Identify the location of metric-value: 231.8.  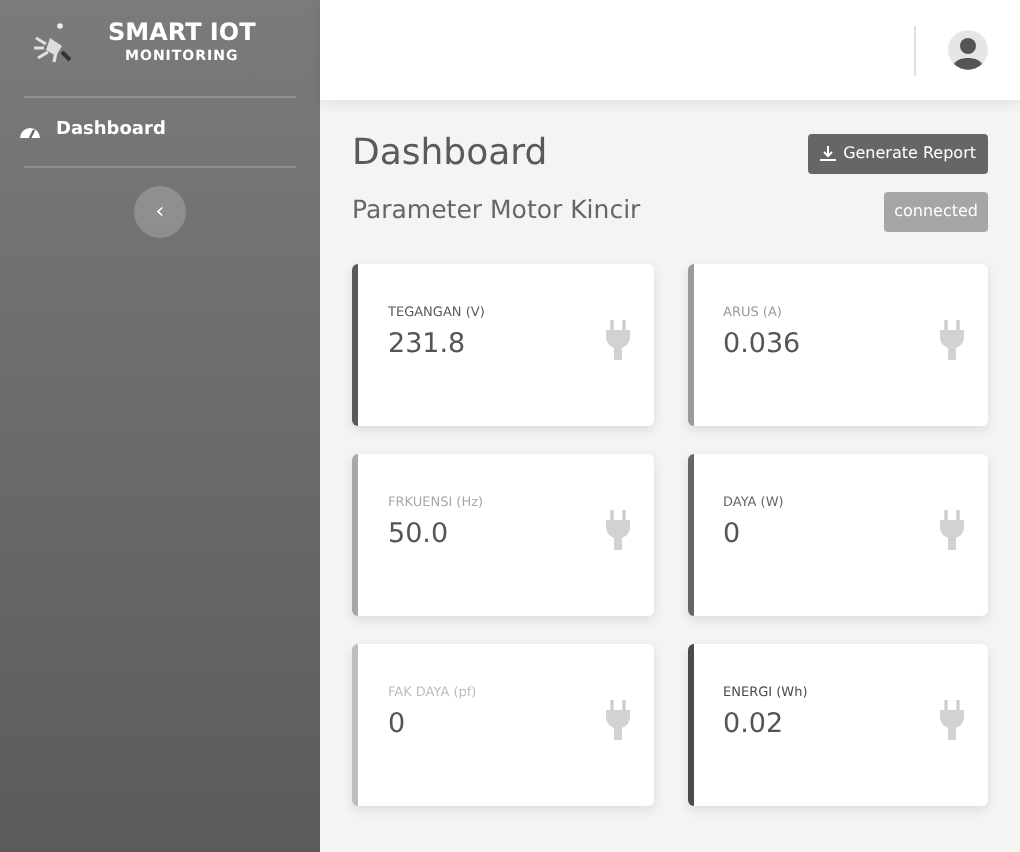
(428, 344).